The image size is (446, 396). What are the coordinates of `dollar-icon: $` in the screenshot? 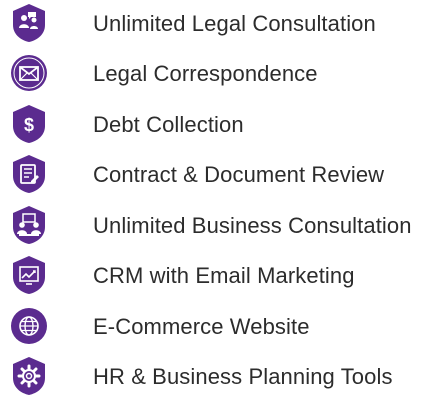 It's located at (29, 124).